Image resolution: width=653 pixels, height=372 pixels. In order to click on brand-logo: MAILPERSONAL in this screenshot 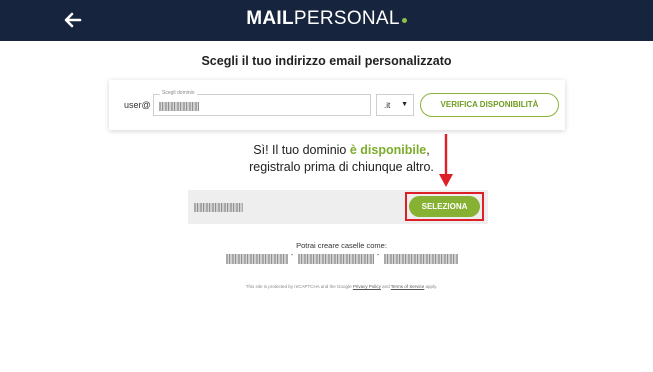, I will do `click(326, 19)`.